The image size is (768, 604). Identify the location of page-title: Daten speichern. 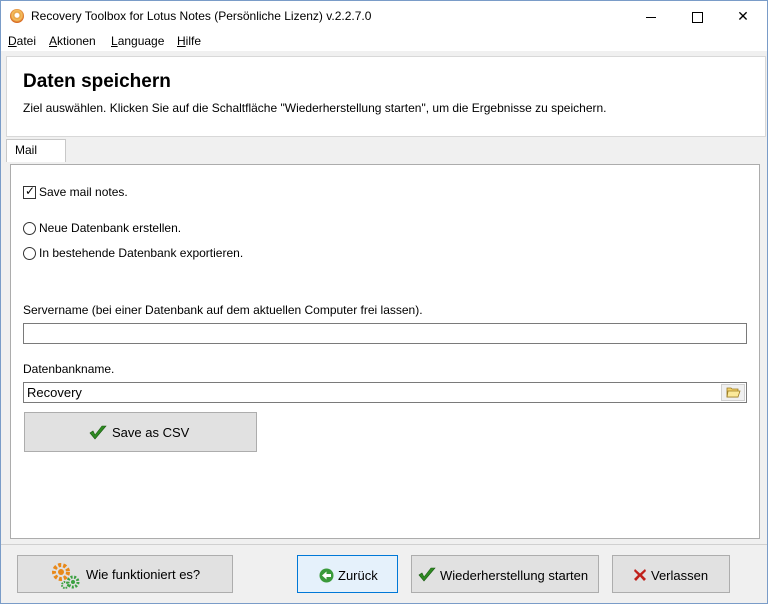
(97, 81).